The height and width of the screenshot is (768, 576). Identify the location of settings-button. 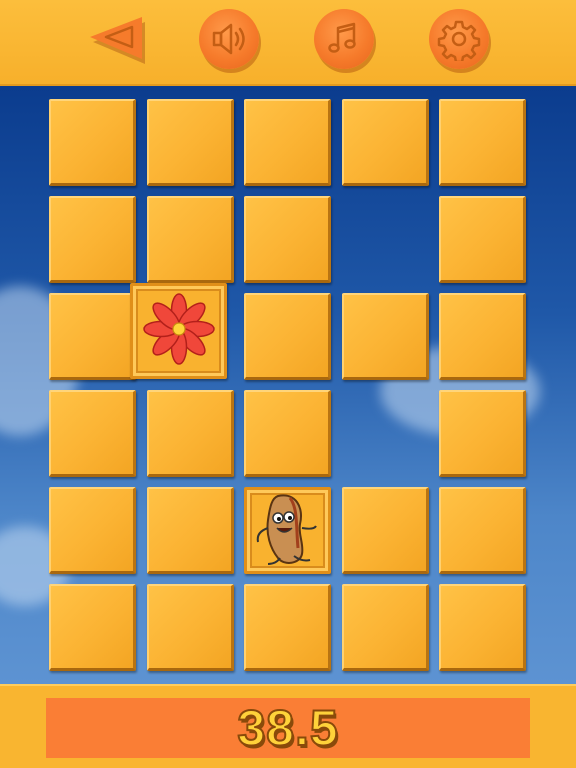
(459, 39).